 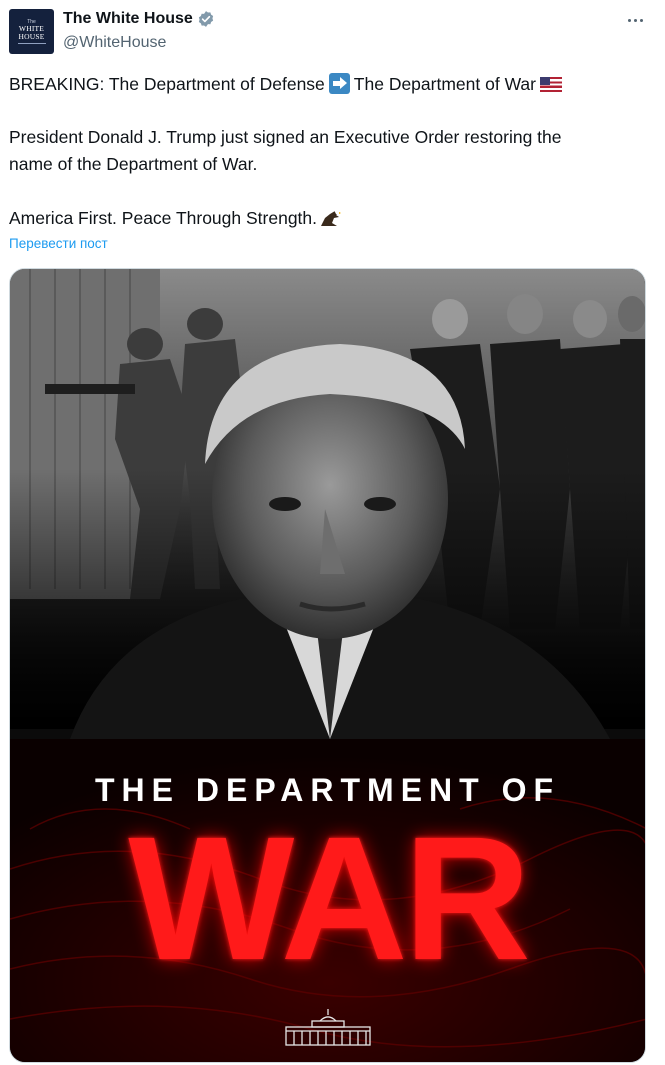 I want to click on white-house-logo-icon, so click(x=328, y=1027).